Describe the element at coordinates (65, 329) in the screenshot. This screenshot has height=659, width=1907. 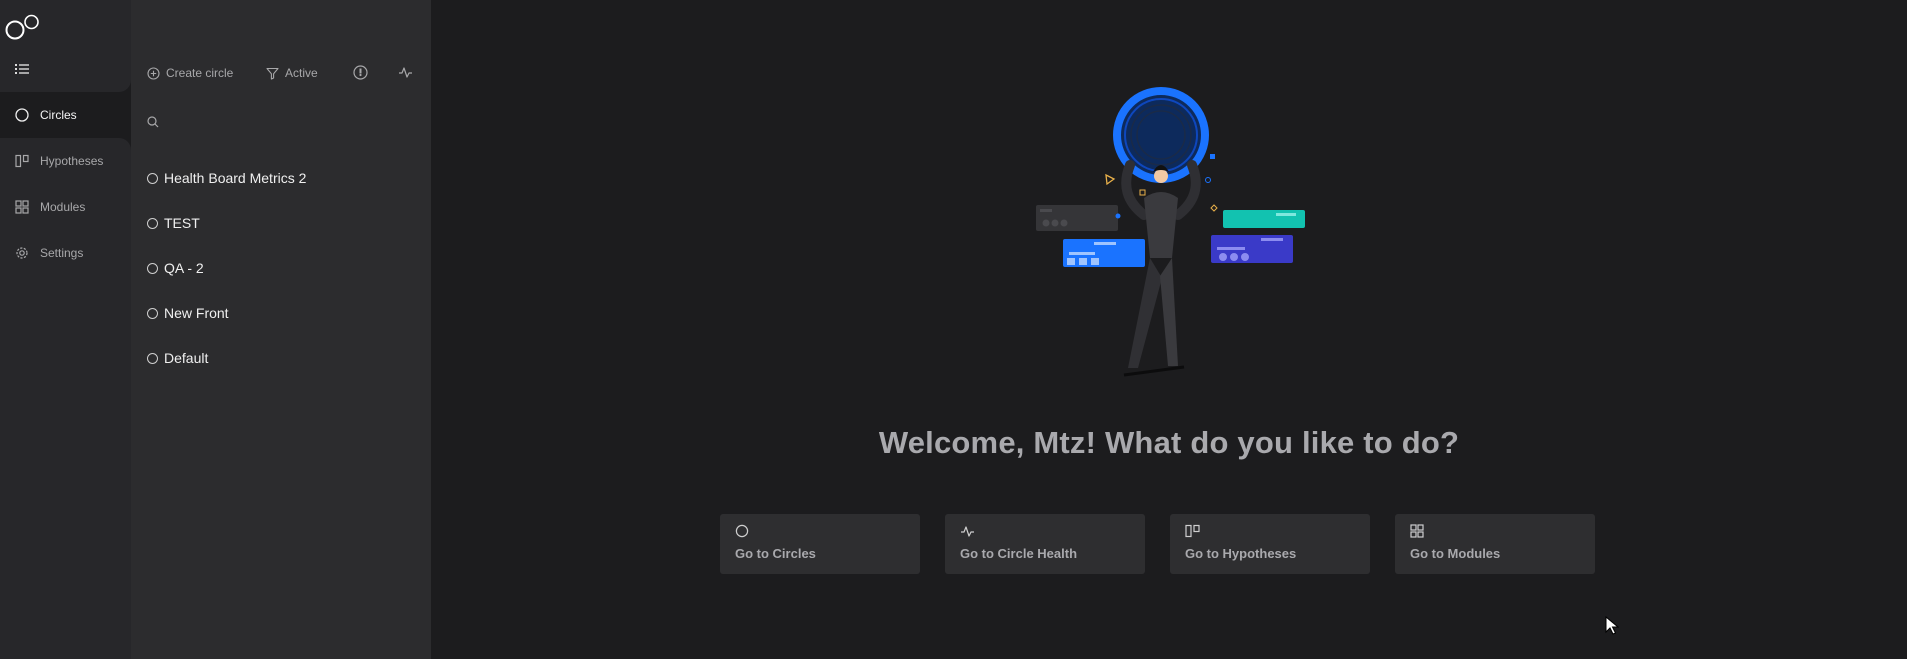
I see `main-navigation: Circles Hypotheses Modules Settings` at that location.